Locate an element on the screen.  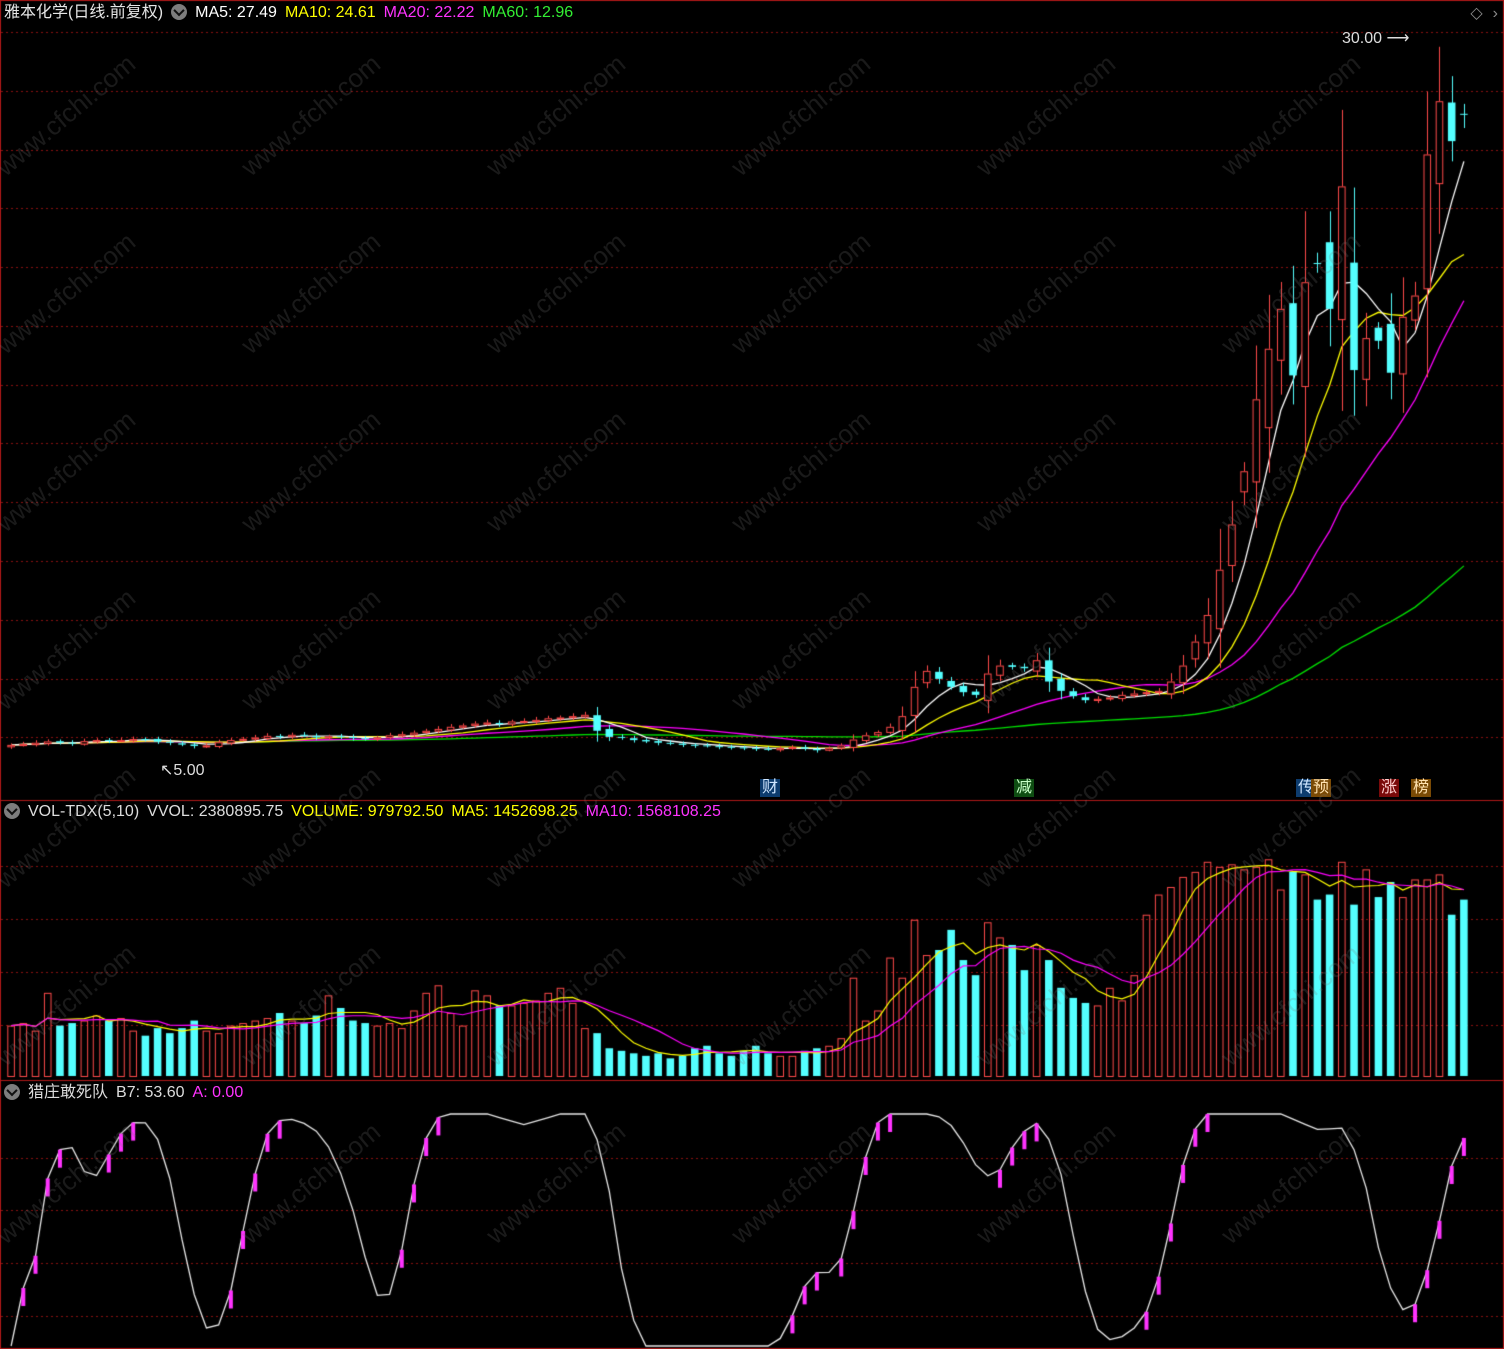
indicator-title: 猎庄敢死队 is located at coordinates (68, 1092).